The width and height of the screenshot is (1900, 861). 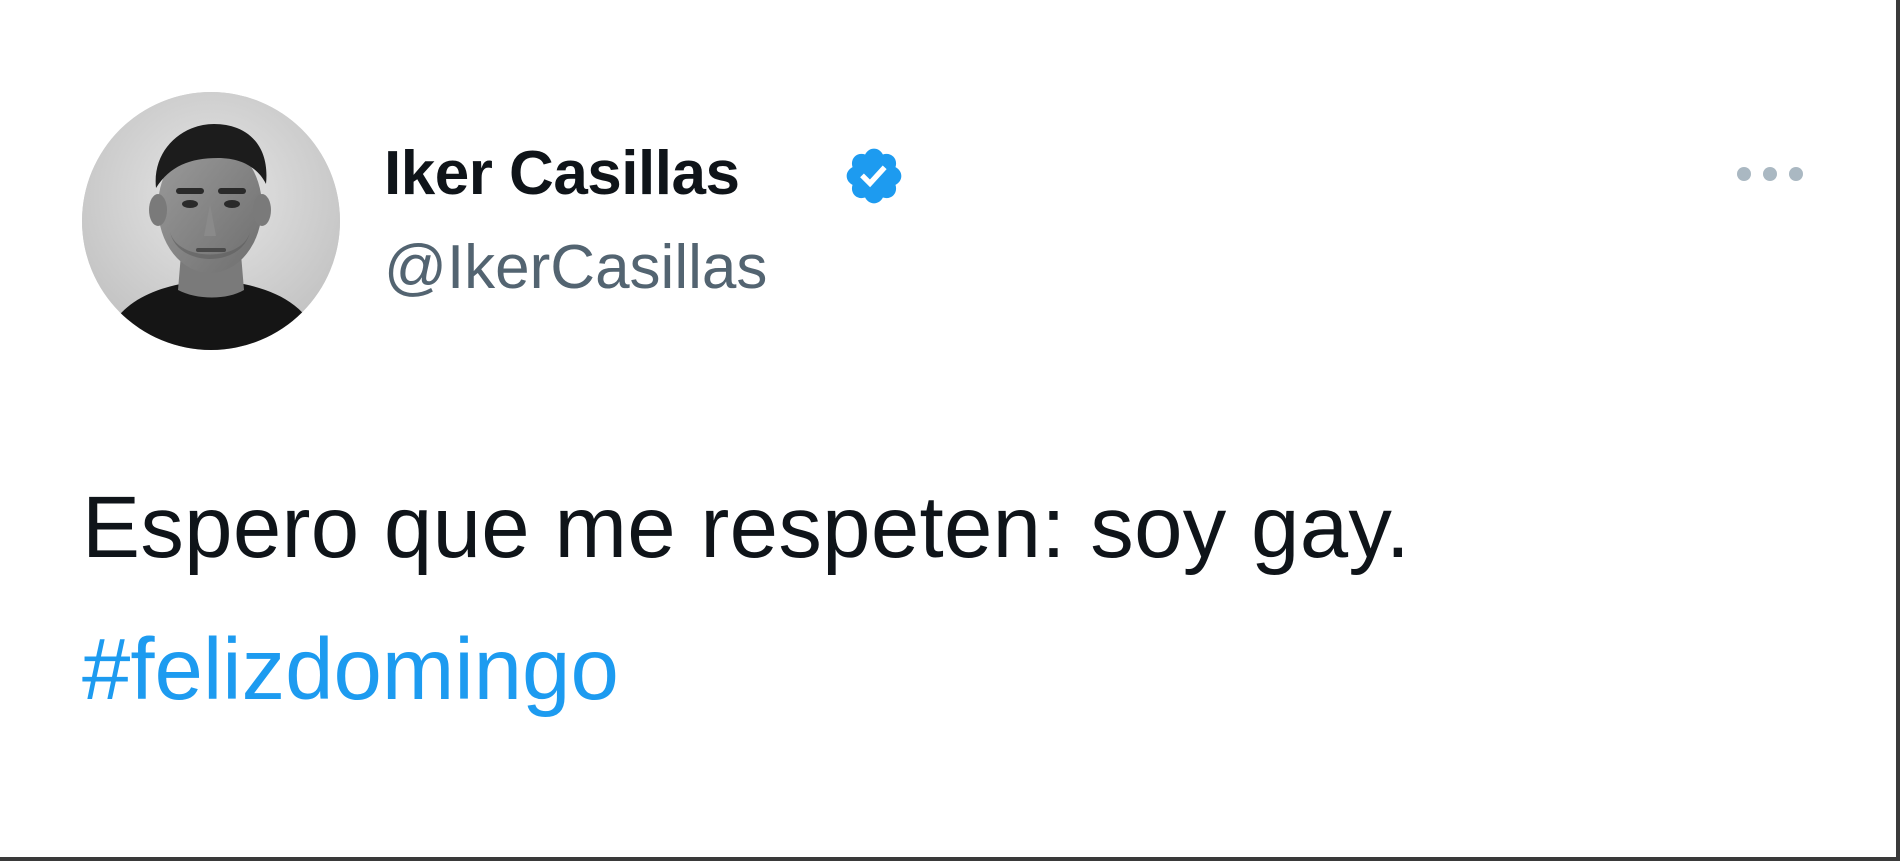 I want to click on tweet-text: Espero que me respeten: soy gay., so click(x=746, y=527).